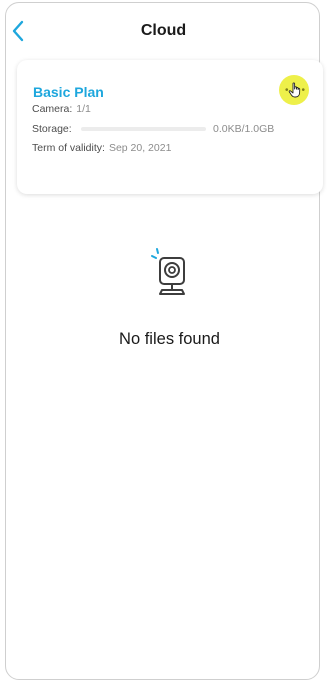  I want to click on pointer-hand-icon, so click(294, 90).